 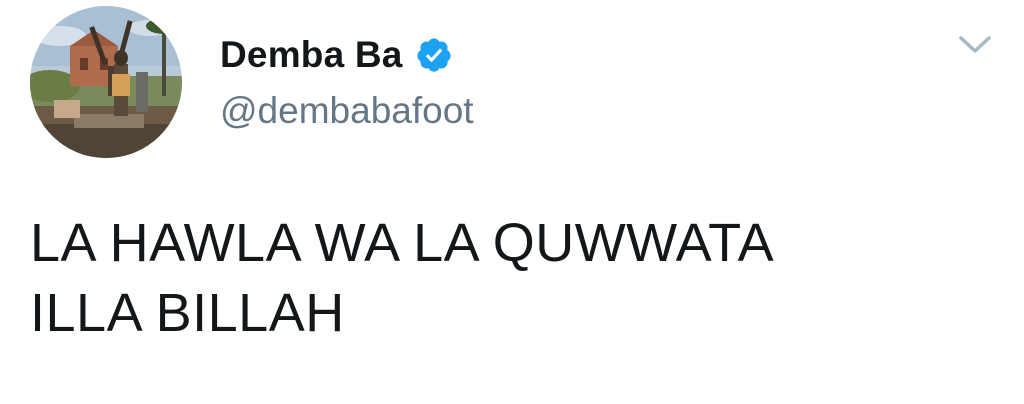 What do you see at coordinates (434, 55) in the screenshot?
I see `verified-badge-icon` at bounding box center [434, 55].